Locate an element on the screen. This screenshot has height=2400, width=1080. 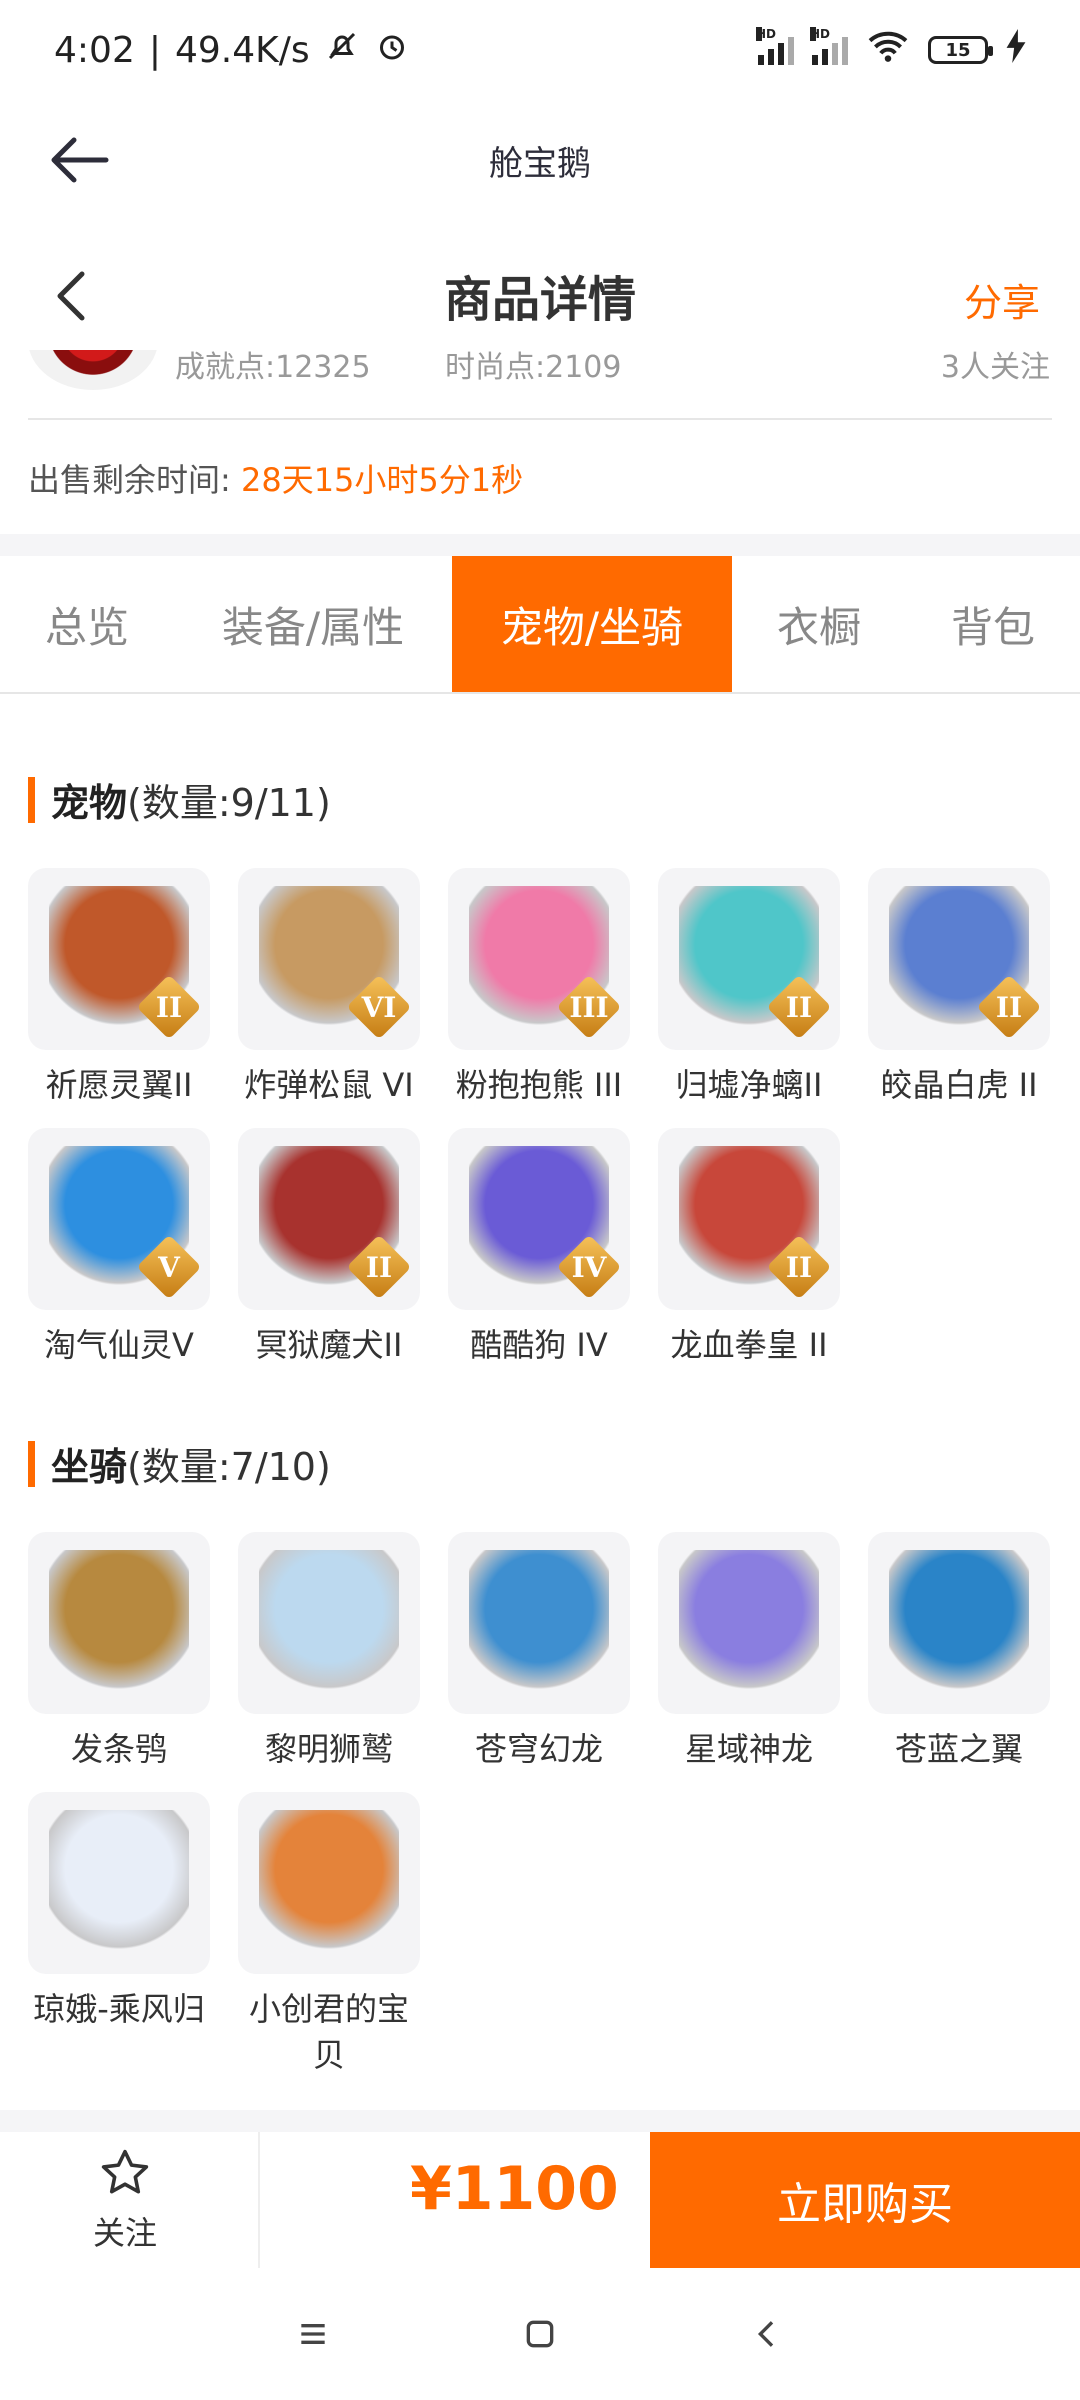
mount-item: 星域神龙 is located at coordinates (749, 1652).